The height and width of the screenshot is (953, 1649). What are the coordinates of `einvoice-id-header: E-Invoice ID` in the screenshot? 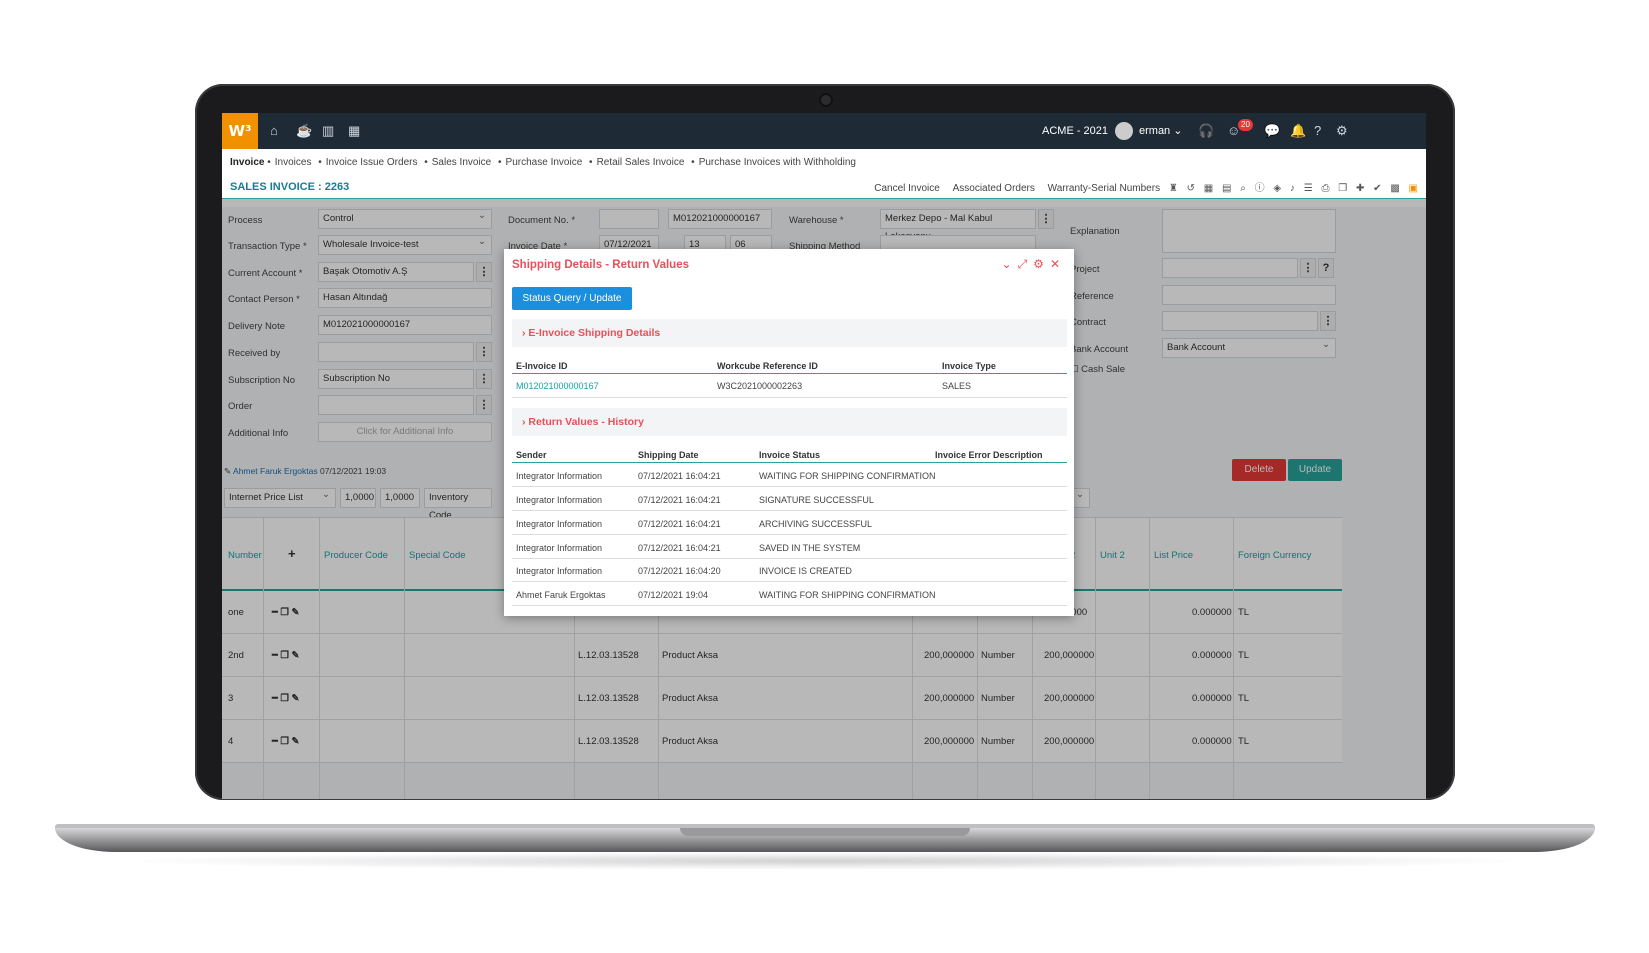 It's located at (542, 366).